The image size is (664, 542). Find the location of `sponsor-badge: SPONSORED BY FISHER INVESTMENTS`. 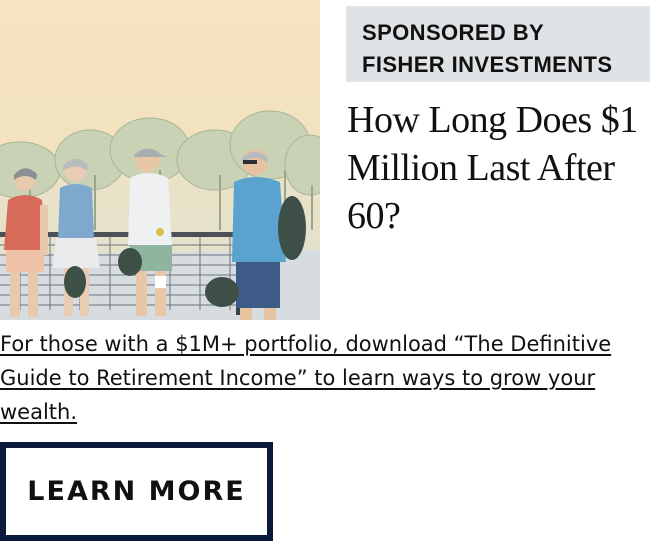

sponsor-badge: SPONSORED BY FISHER INVESTMENTS is located at coordinates (498, 44).